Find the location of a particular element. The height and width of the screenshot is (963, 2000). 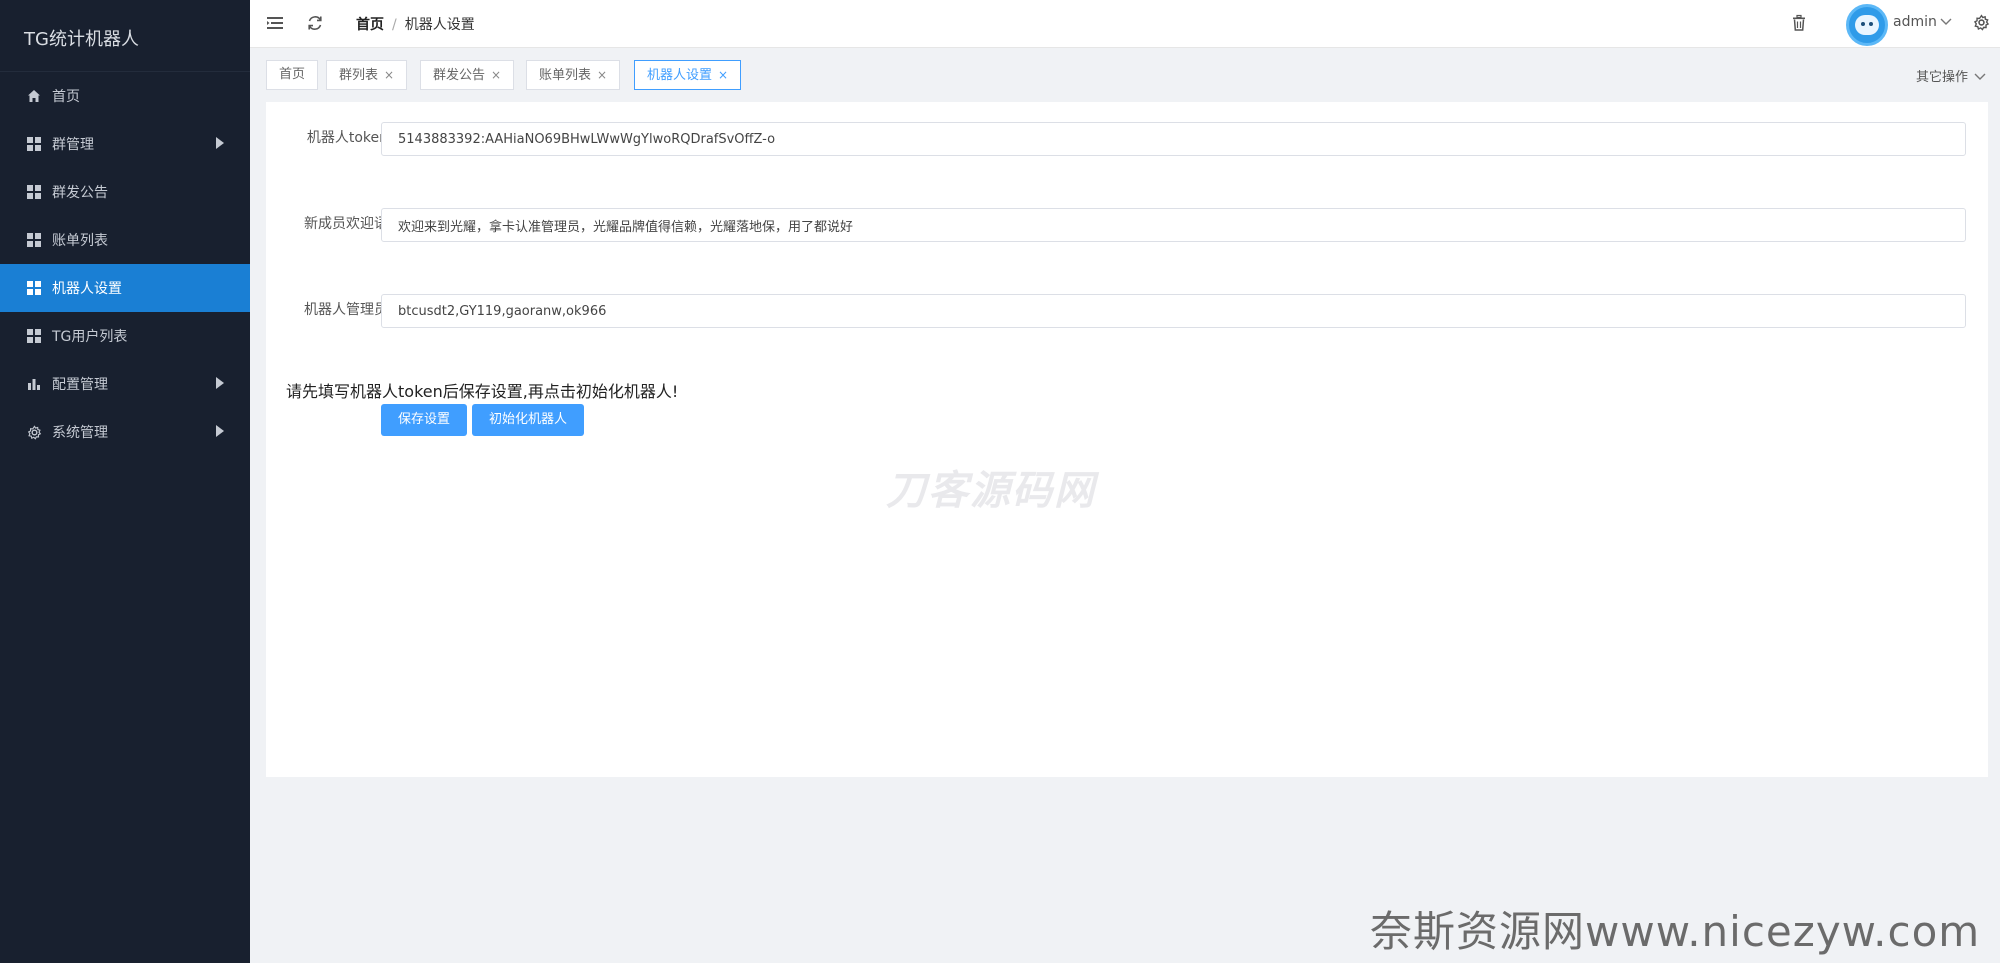

token-label: 机器人token is located at coordinates (347, 138).